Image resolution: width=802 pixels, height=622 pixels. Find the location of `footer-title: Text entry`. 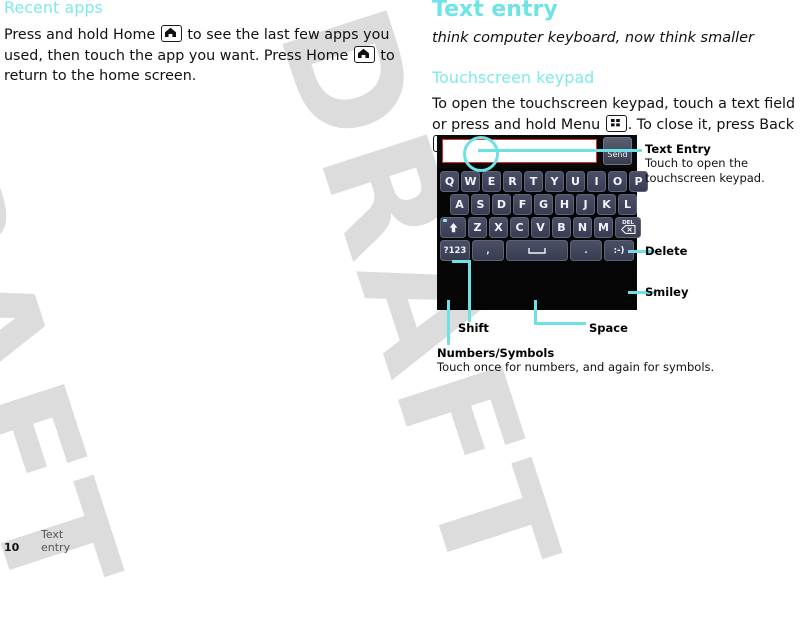

footer-title: Text entry is located at coordinates (56, 541).